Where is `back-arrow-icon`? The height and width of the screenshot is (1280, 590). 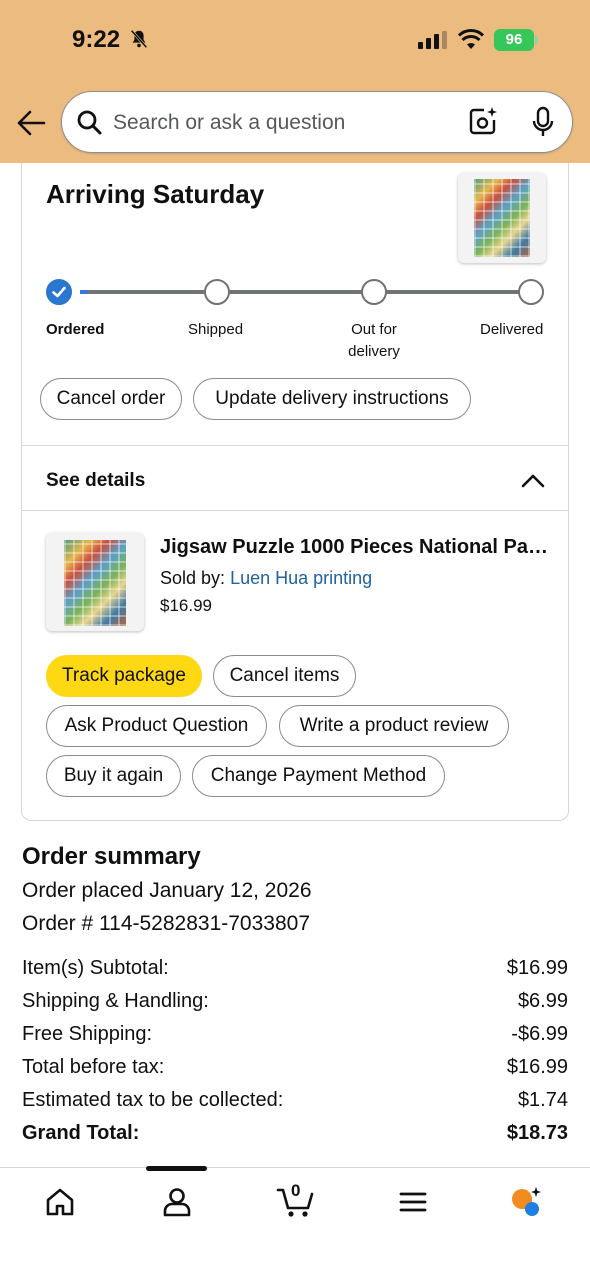
back-arrow-icon is located at coordinates (31, 123).